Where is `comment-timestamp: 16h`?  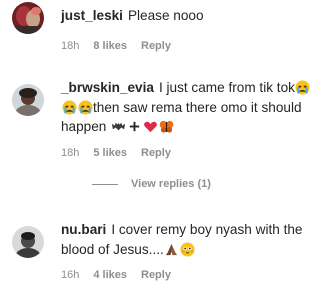 comment-timestamp: 16h is located at coordinates (70, 275).